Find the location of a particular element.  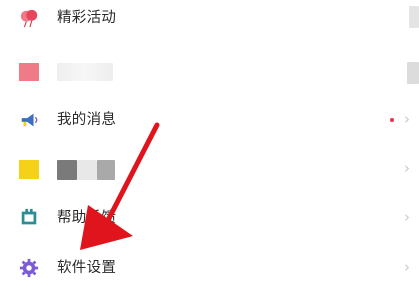

feedback-icon is located at coordinates (29, 218).